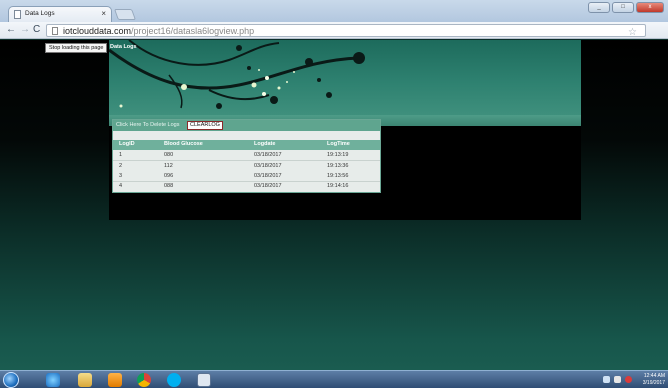  I want to click on browser-titlebar: Data Logs × _ □ x, so click(334, 11).